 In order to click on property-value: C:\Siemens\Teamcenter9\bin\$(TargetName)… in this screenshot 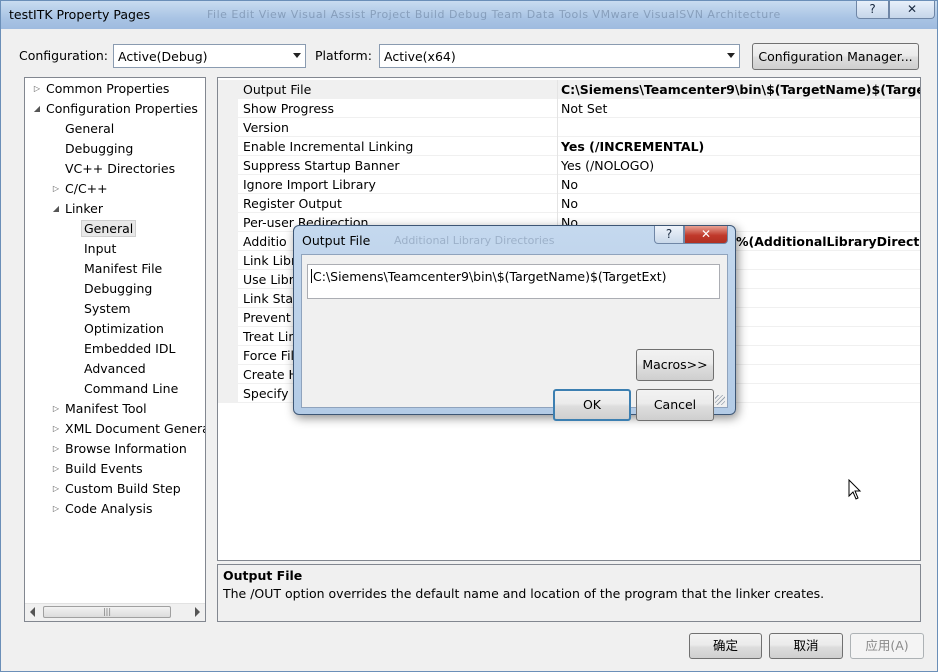, I will do `click(740, 89)`.